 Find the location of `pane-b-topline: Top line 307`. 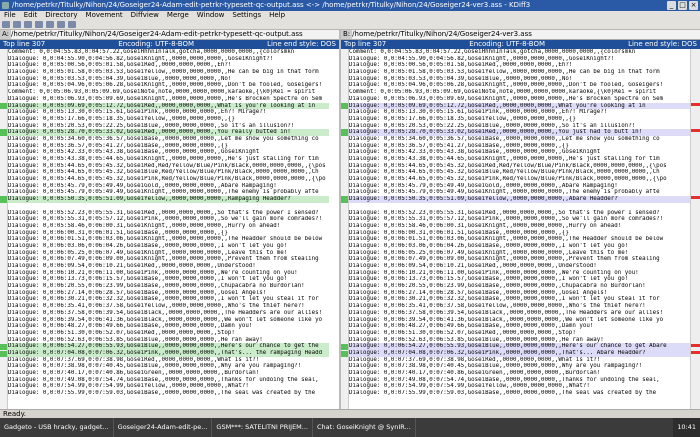

pane-b-topline: Top line 307 is located at coordinates (365, 44).